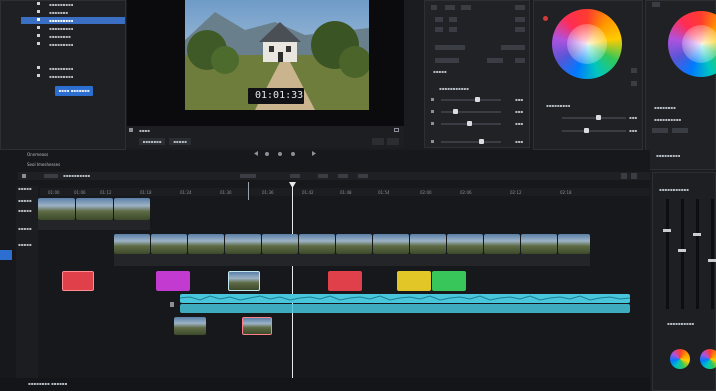  What do you see at coordinates (449, 281) in the screenshot?
I see `effect-clip-green` at bounding box center [449, 281].